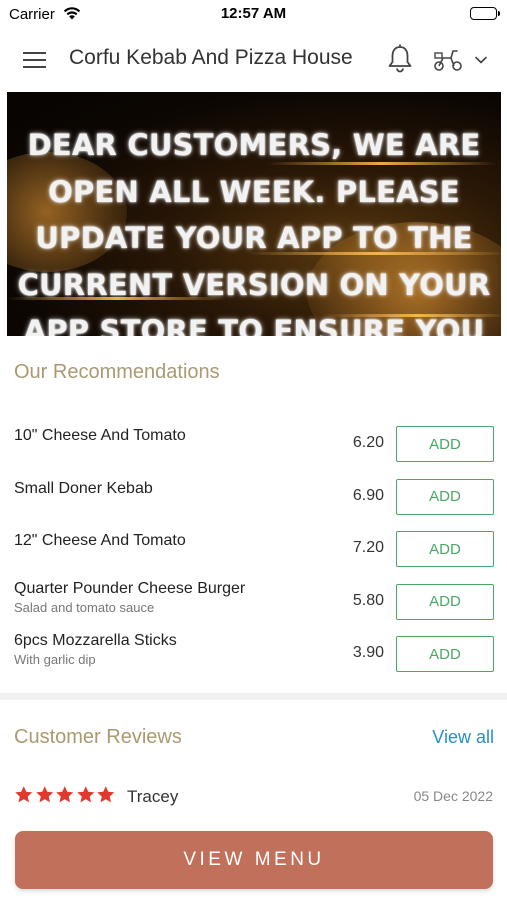 The width and height of the screenshot is (507, 900). I want to click on hamburger-menu-icon, so click(35, 60).